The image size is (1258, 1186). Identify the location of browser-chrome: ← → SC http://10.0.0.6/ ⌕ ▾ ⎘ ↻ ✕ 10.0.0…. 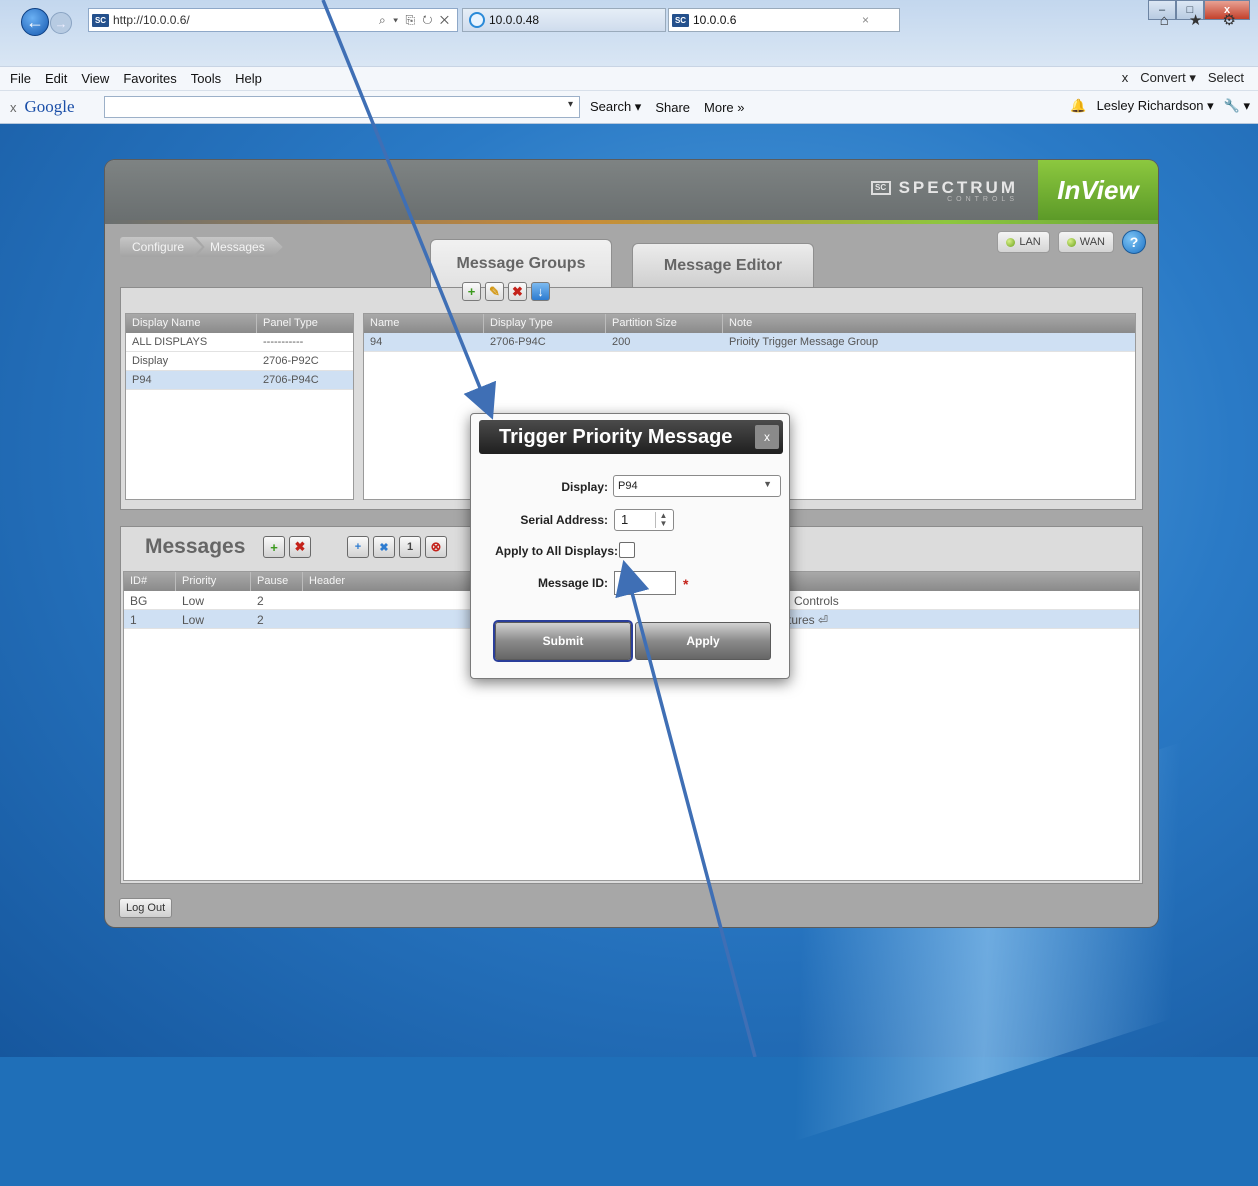
(629, 62).